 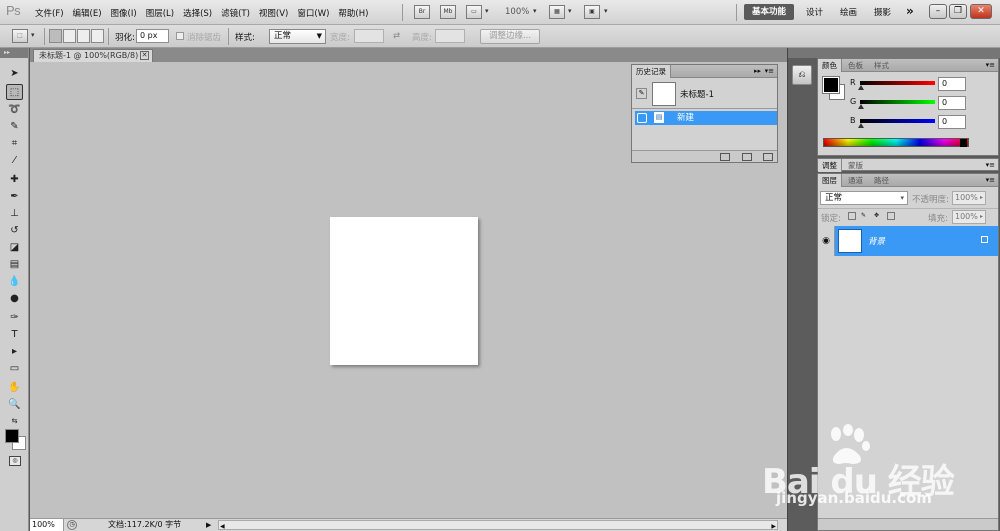 What do you see at coordinates (517, 12) in the screenshot?
I see `zoom-level: 100%` at bounding box center [517, 12].